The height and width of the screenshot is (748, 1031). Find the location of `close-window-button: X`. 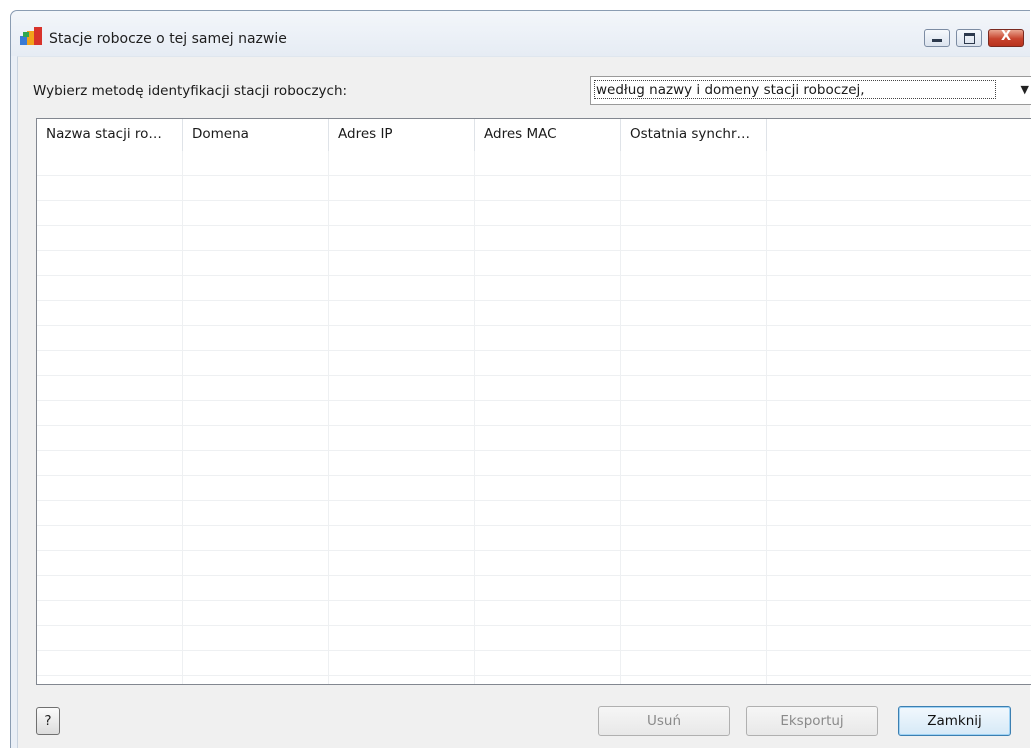

close-window-button: X is located at coordinates (1006, 38).